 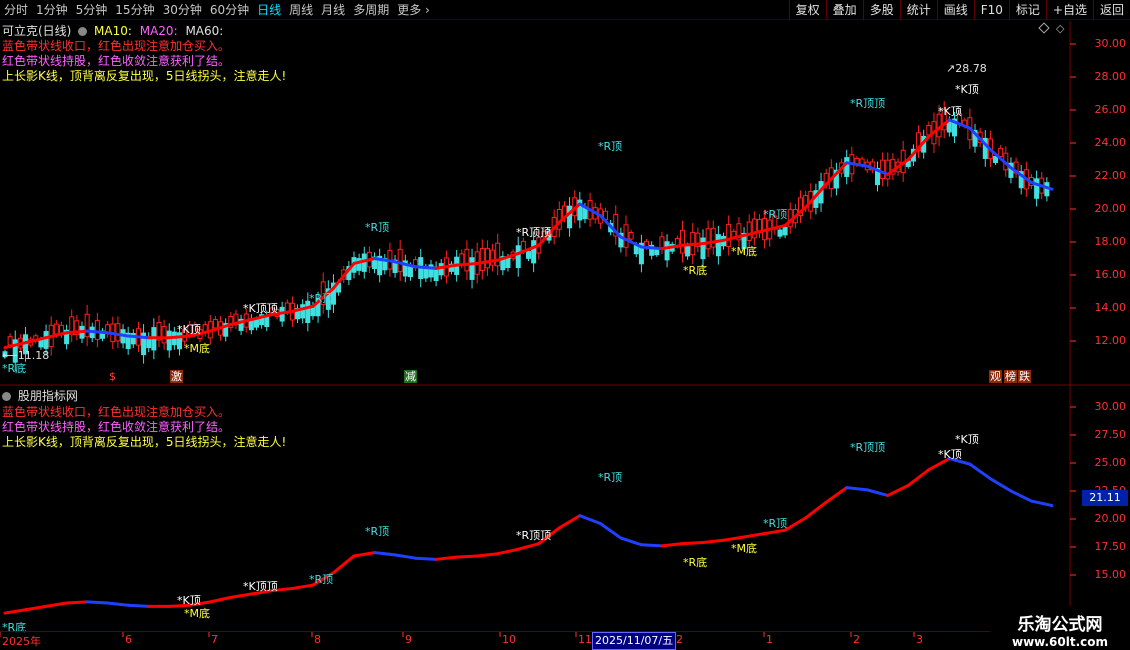 I want to click on sub-signal-k-top-3: *K顶, so click(x=967, y=439).